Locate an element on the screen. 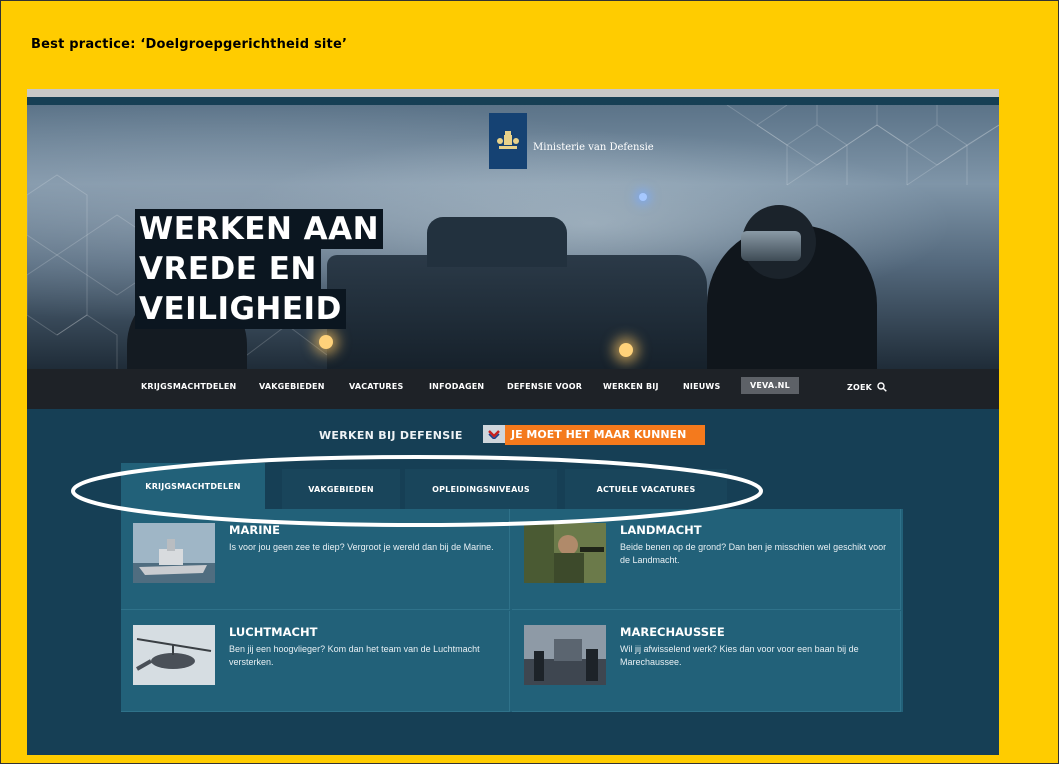 This screenshot has height=764, width=1059. card-title: MARECHAUSSEE is located at coordinates (672, 632).